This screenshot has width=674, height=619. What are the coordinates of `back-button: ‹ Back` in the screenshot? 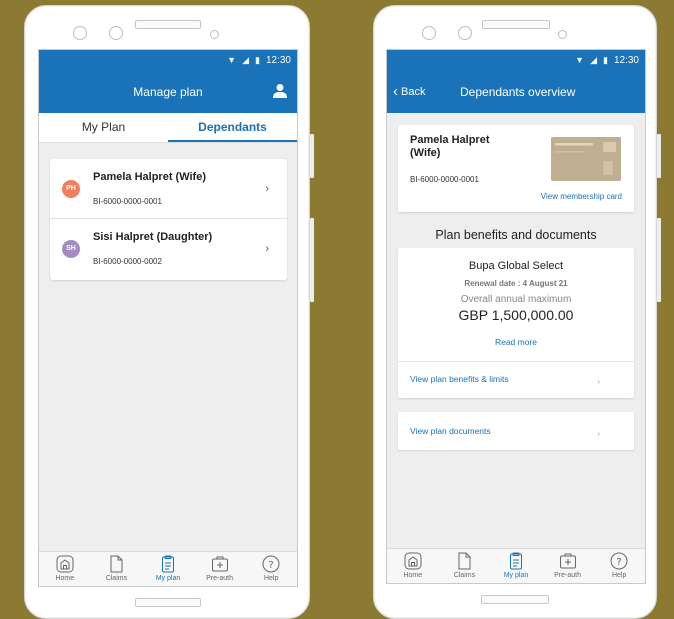 It's located at (409, 91).